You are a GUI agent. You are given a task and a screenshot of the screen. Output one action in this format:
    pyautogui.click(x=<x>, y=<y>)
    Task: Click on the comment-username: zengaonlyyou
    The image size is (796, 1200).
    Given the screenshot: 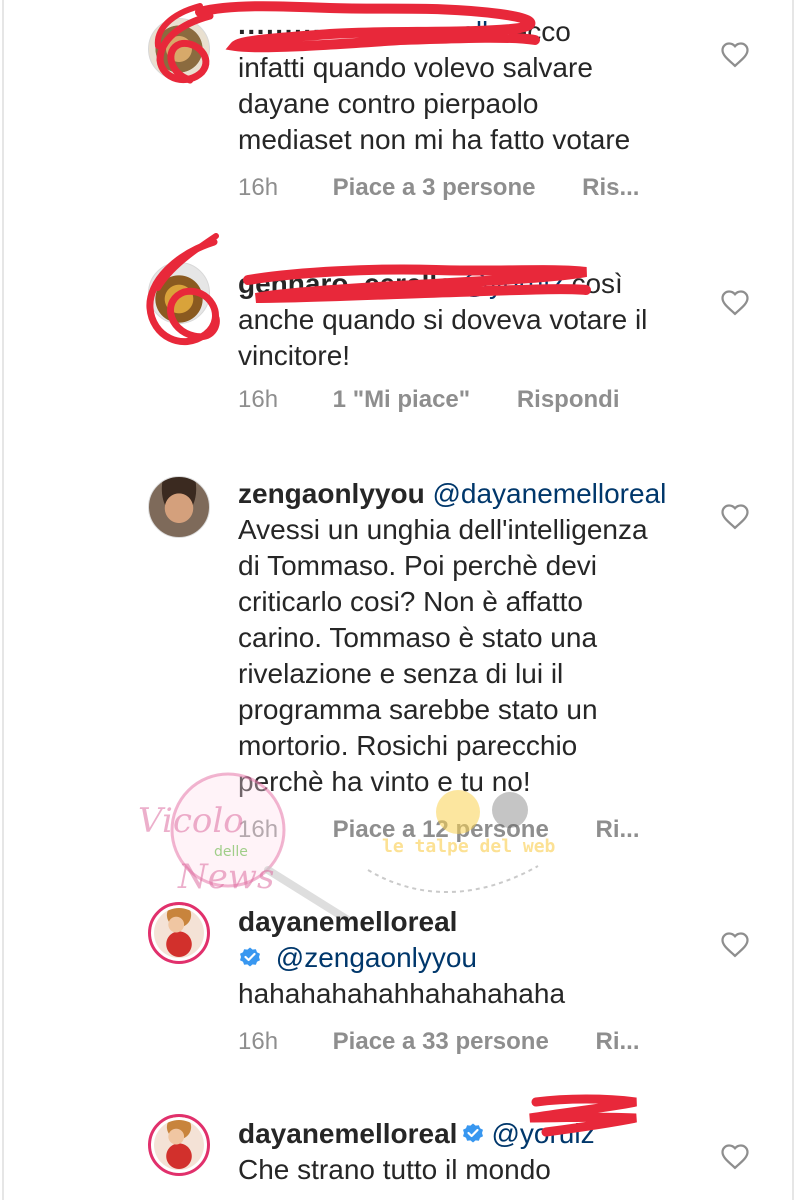 What is the action you would take?
    pyautogui.click(x=331, y=493)
    